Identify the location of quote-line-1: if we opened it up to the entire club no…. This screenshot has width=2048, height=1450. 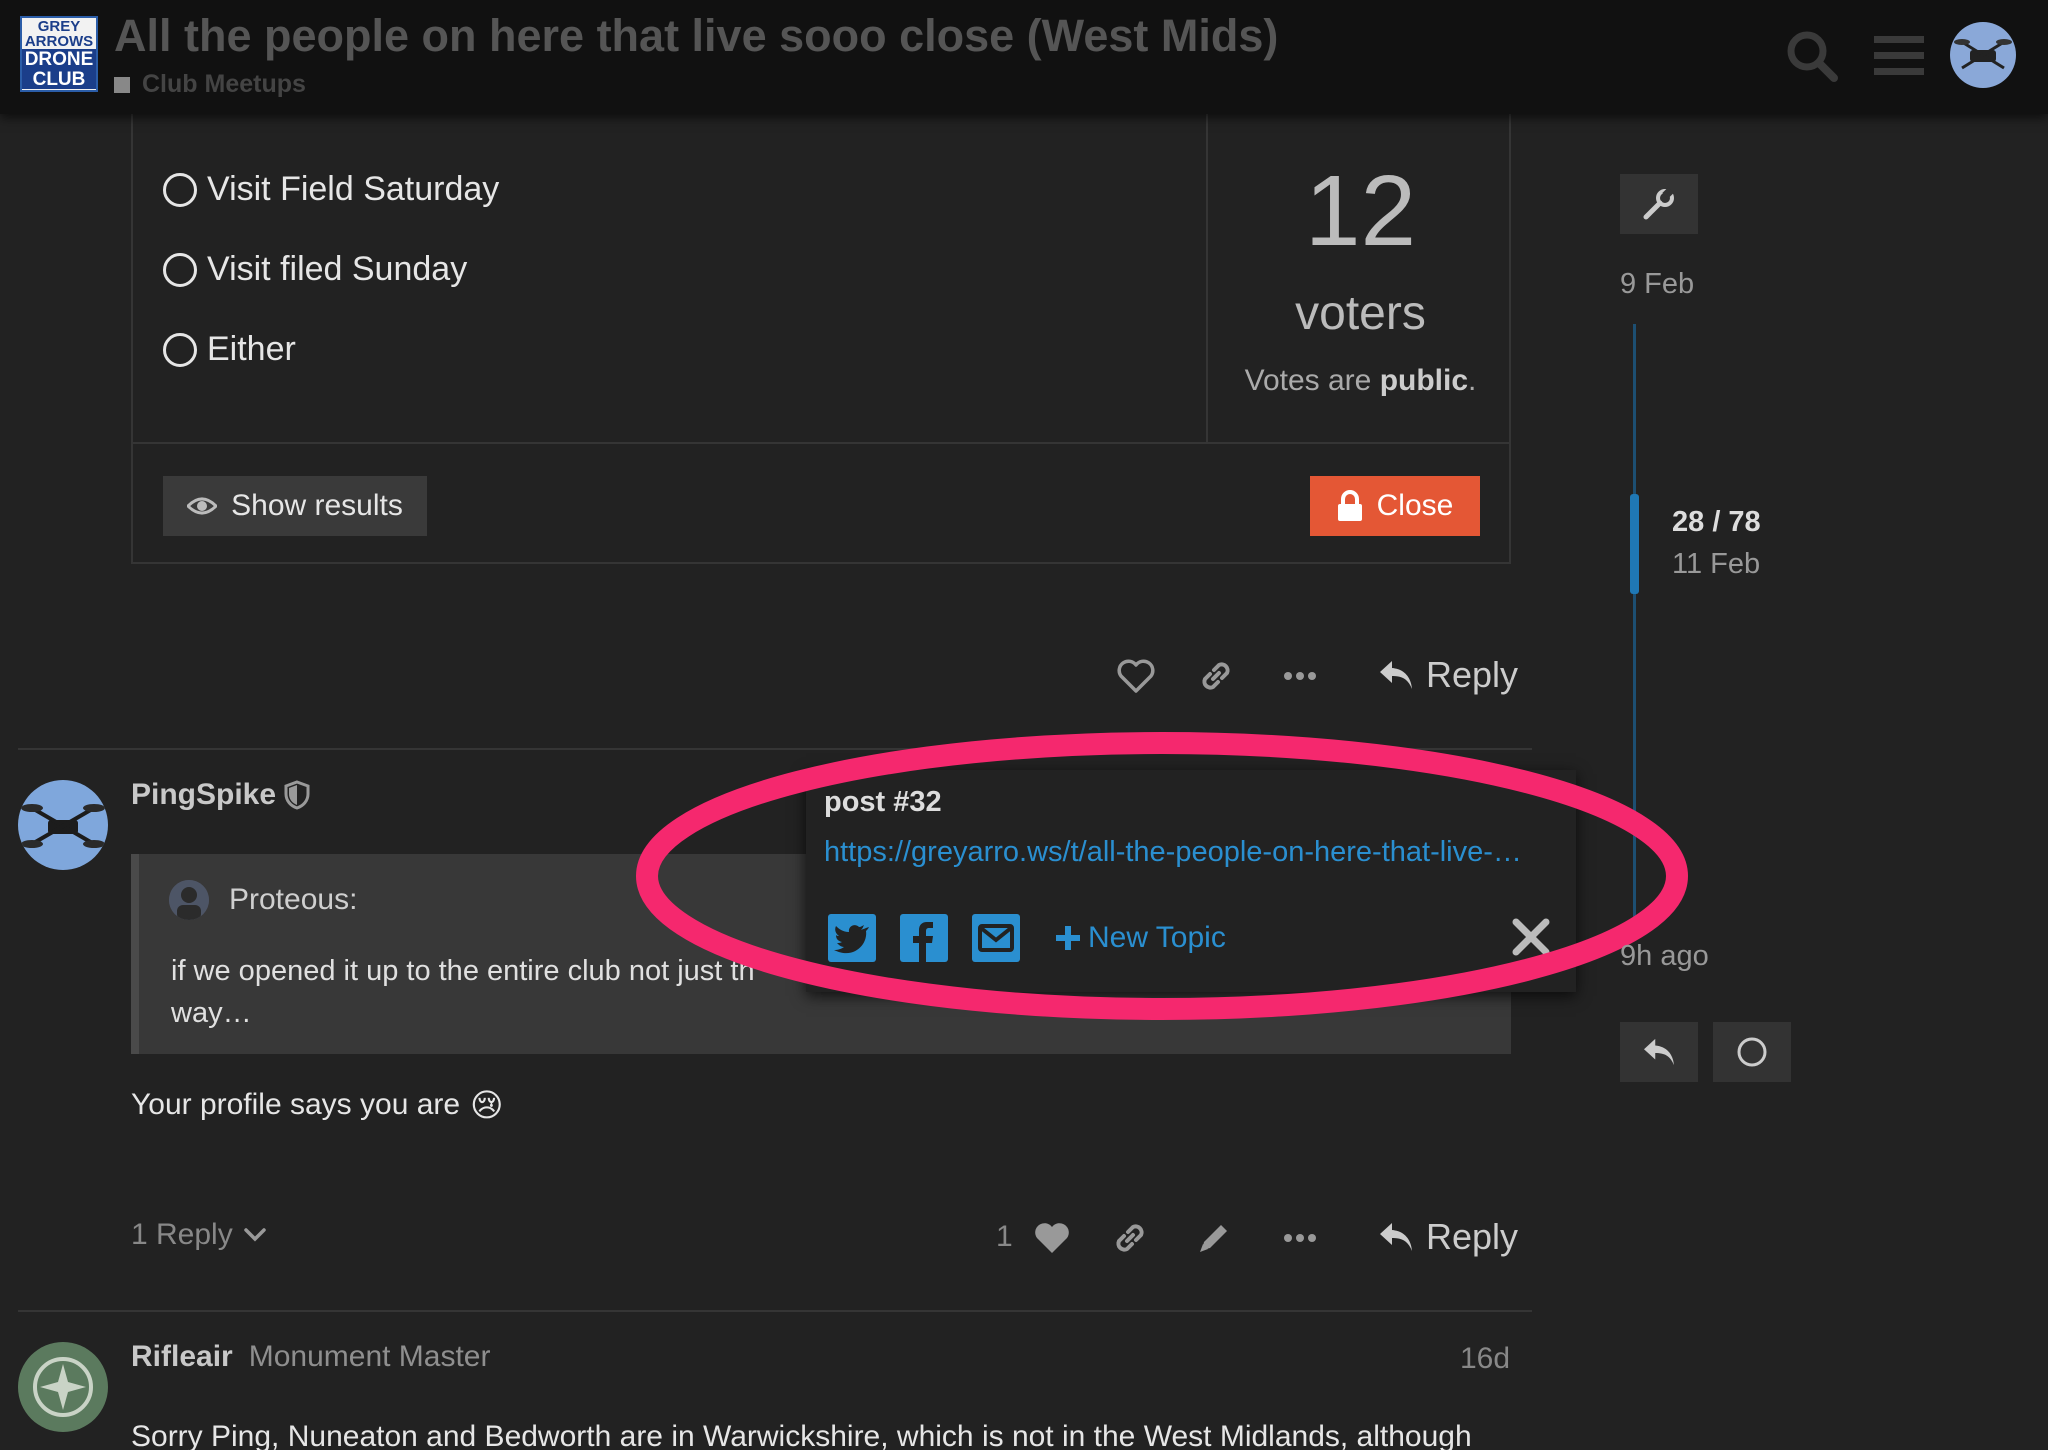
(463, 971).